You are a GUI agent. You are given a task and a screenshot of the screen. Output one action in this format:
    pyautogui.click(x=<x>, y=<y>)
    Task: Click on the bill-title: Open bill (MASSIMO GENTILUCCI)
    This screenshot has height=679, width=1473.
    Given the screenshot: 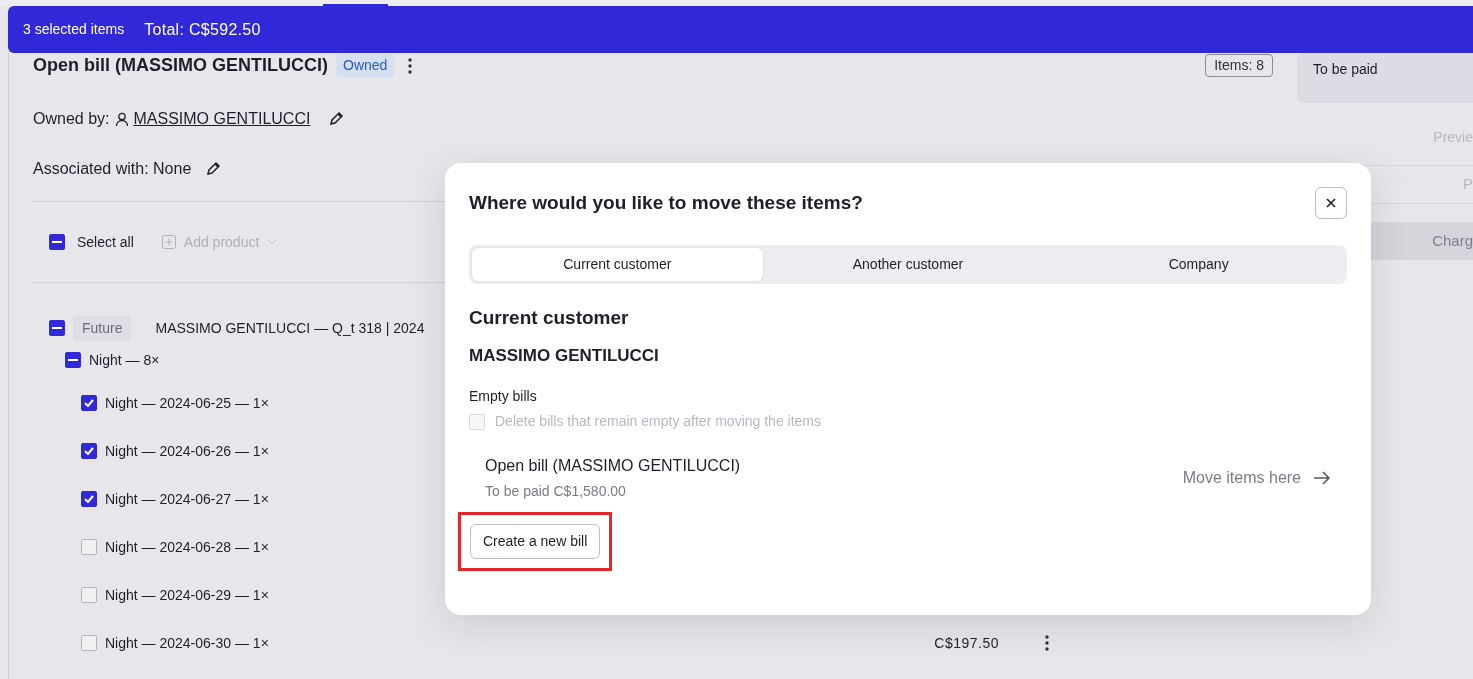 What is the action you would take?
    pyautogui.click(x=180, y=65)
    